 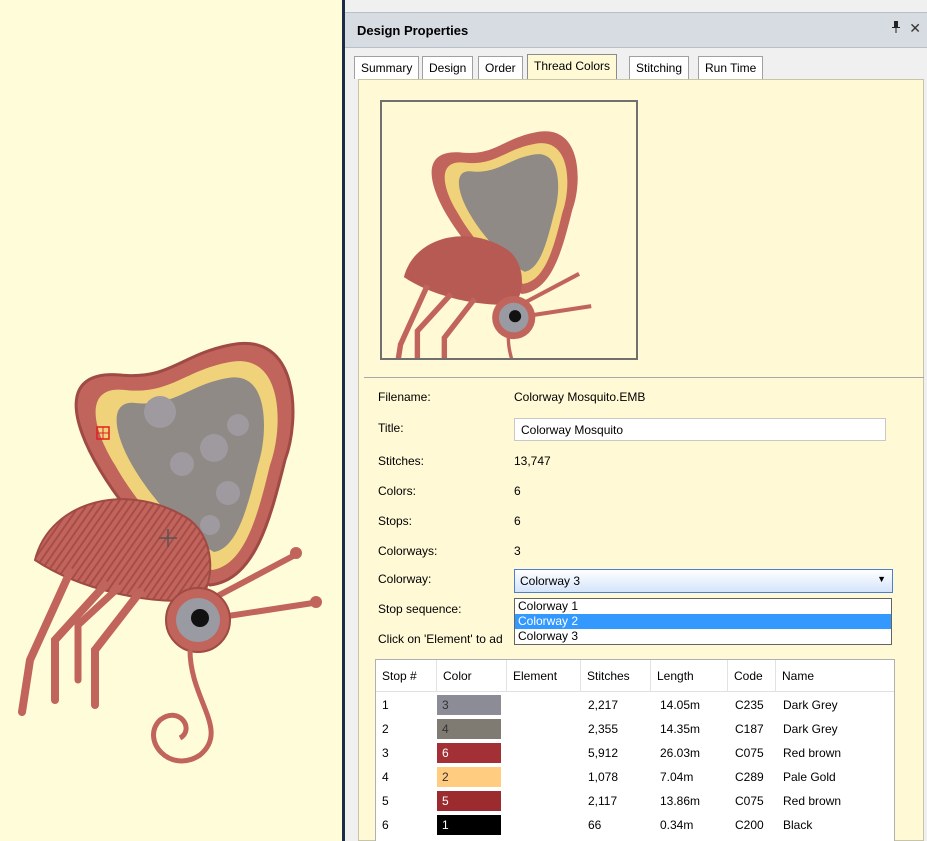 What do you see at coordinates (680, 801) in the screenshot?
I see `length-cell: 13.86m` at bounding box center [680, 801].